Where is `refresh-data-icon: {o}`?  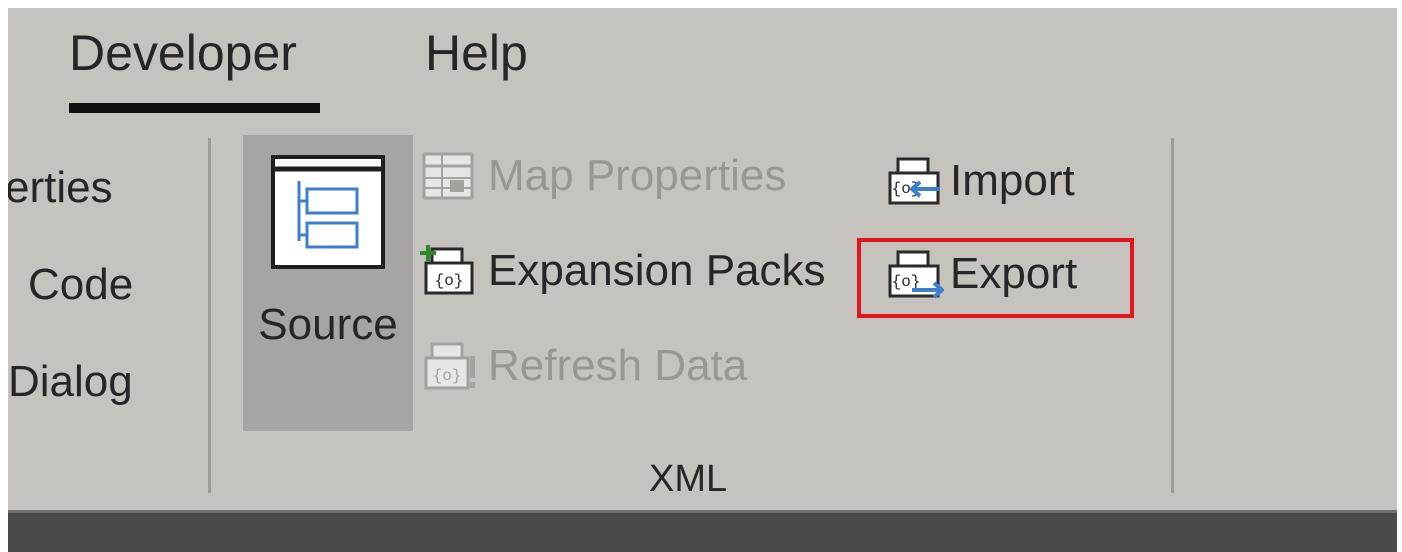 refresh-data-icon: {o} is located at coordinates (448, 366).